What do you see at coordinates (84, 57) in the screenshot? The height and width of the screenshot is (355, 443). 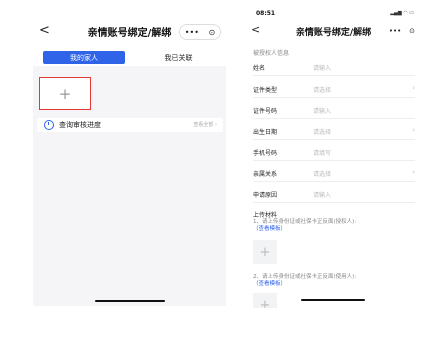 I see `tab-my-family: 我的家人` at bounding box center [84, 57].